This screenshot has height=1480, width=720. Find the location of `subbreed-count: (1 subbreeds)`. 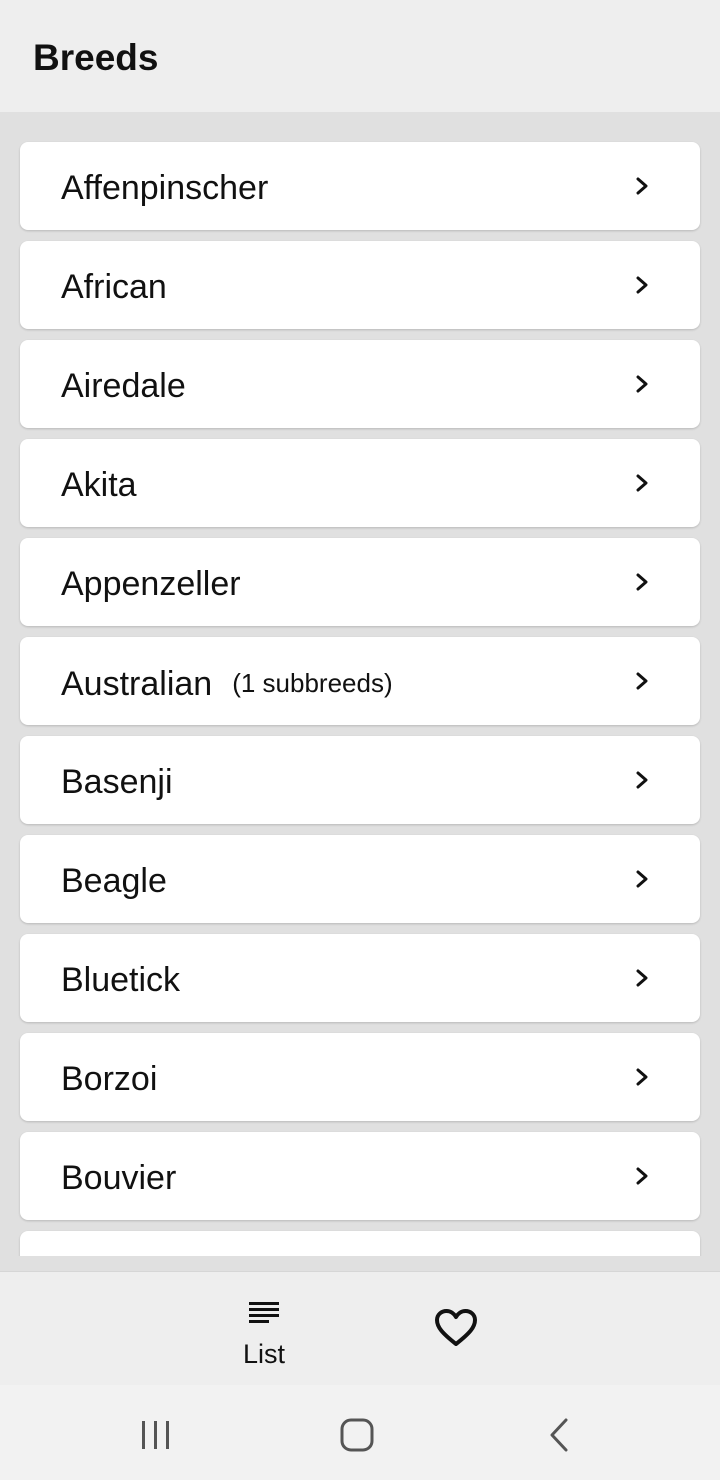

subbreed-count: (1 subbreeds) is located at coordinates (312, 683).